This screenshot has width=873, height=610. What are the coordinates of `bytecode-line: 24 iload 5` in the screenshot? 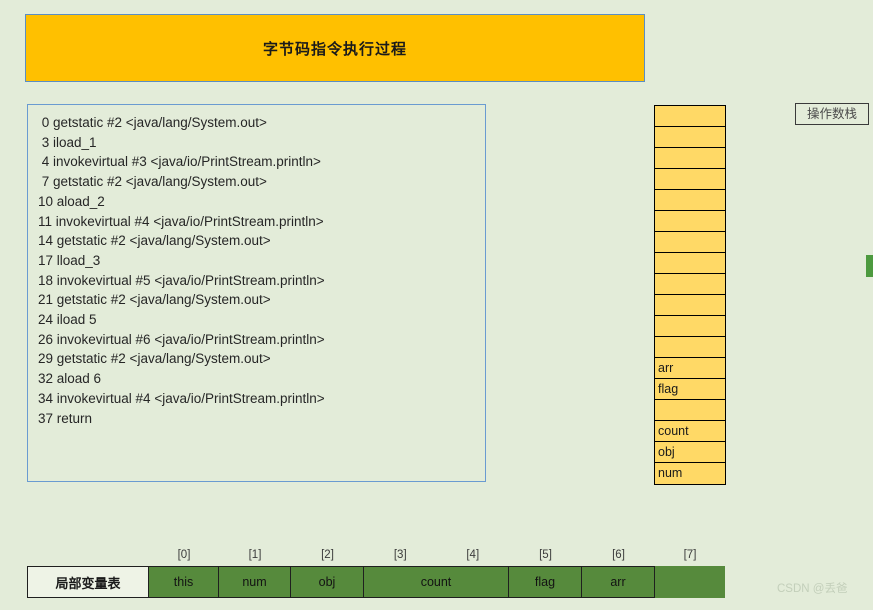 It's located at (67, 320).